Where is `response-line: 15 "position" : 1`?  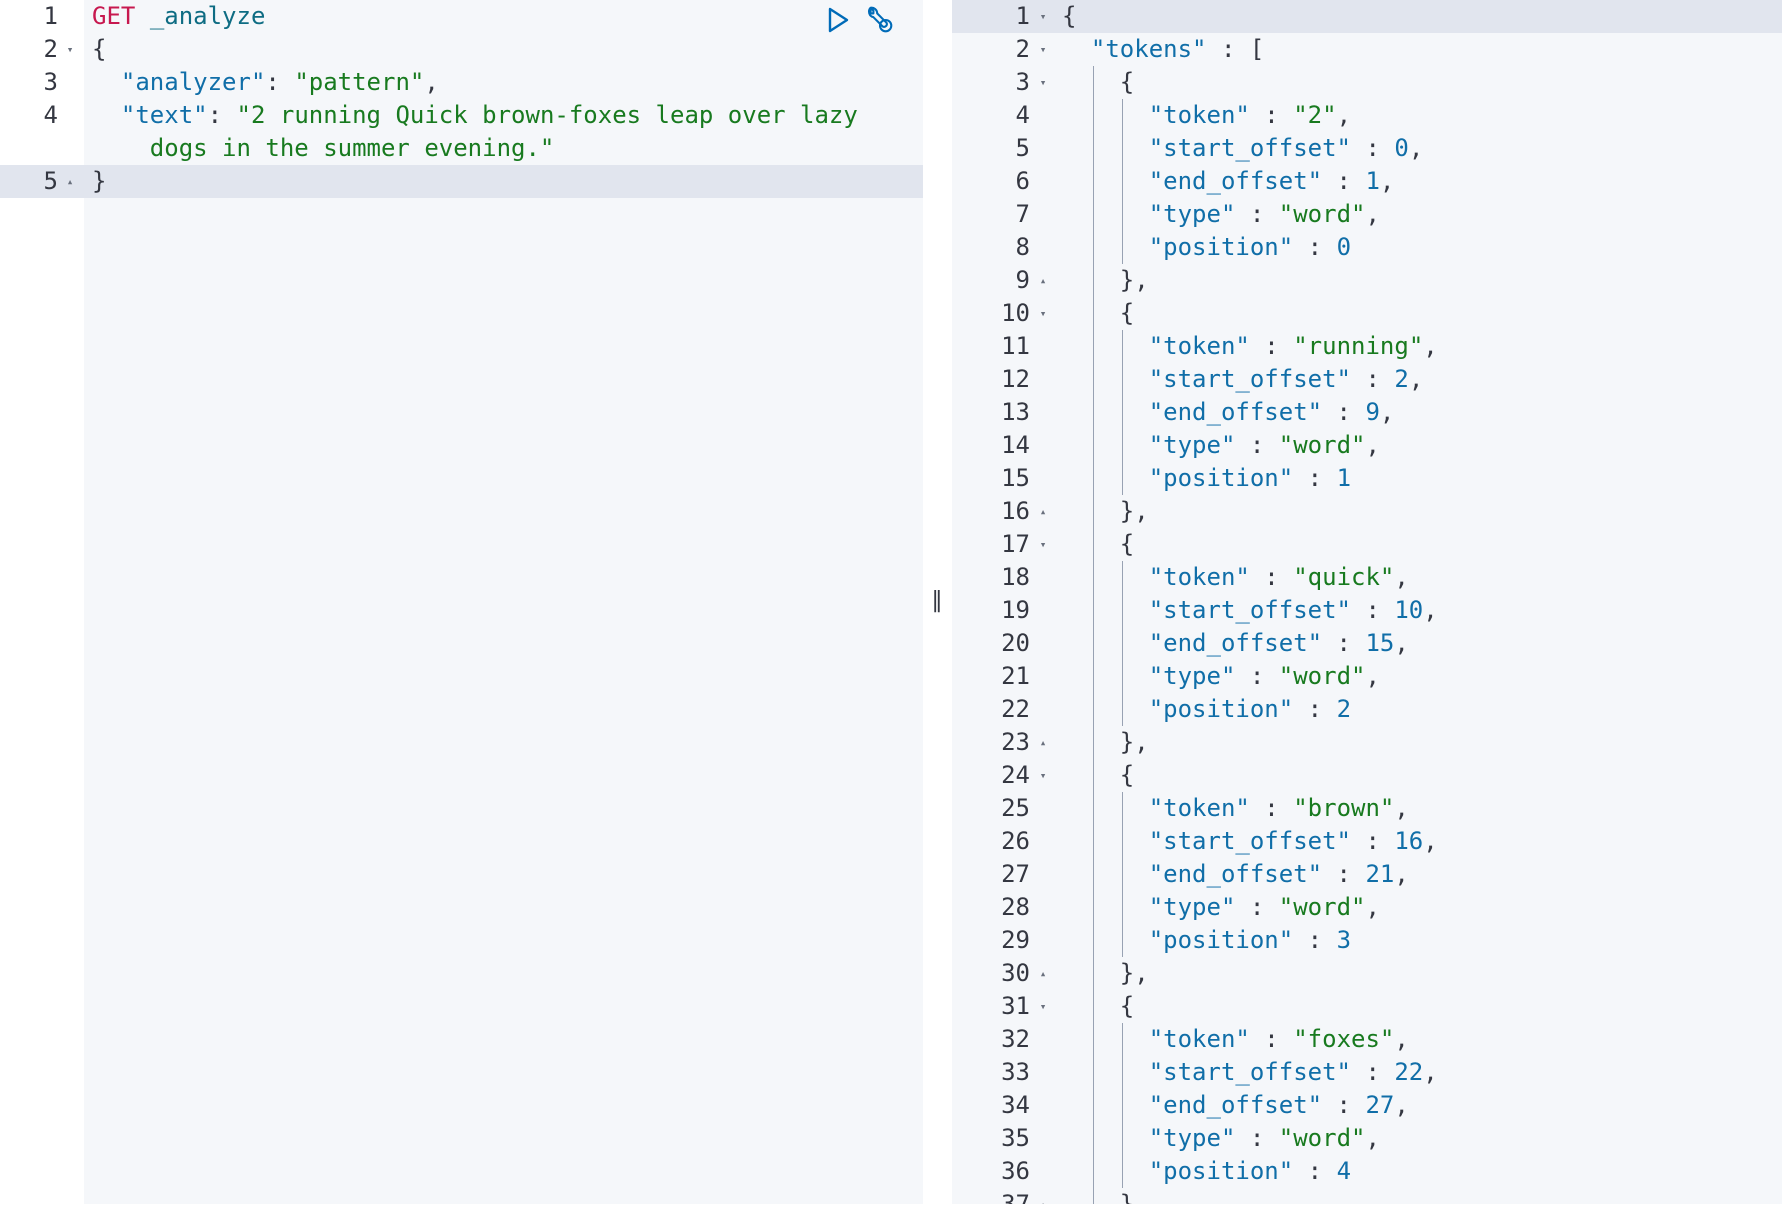
response-line: 15 "position" : 1 is located at coordinates (1367, 478).